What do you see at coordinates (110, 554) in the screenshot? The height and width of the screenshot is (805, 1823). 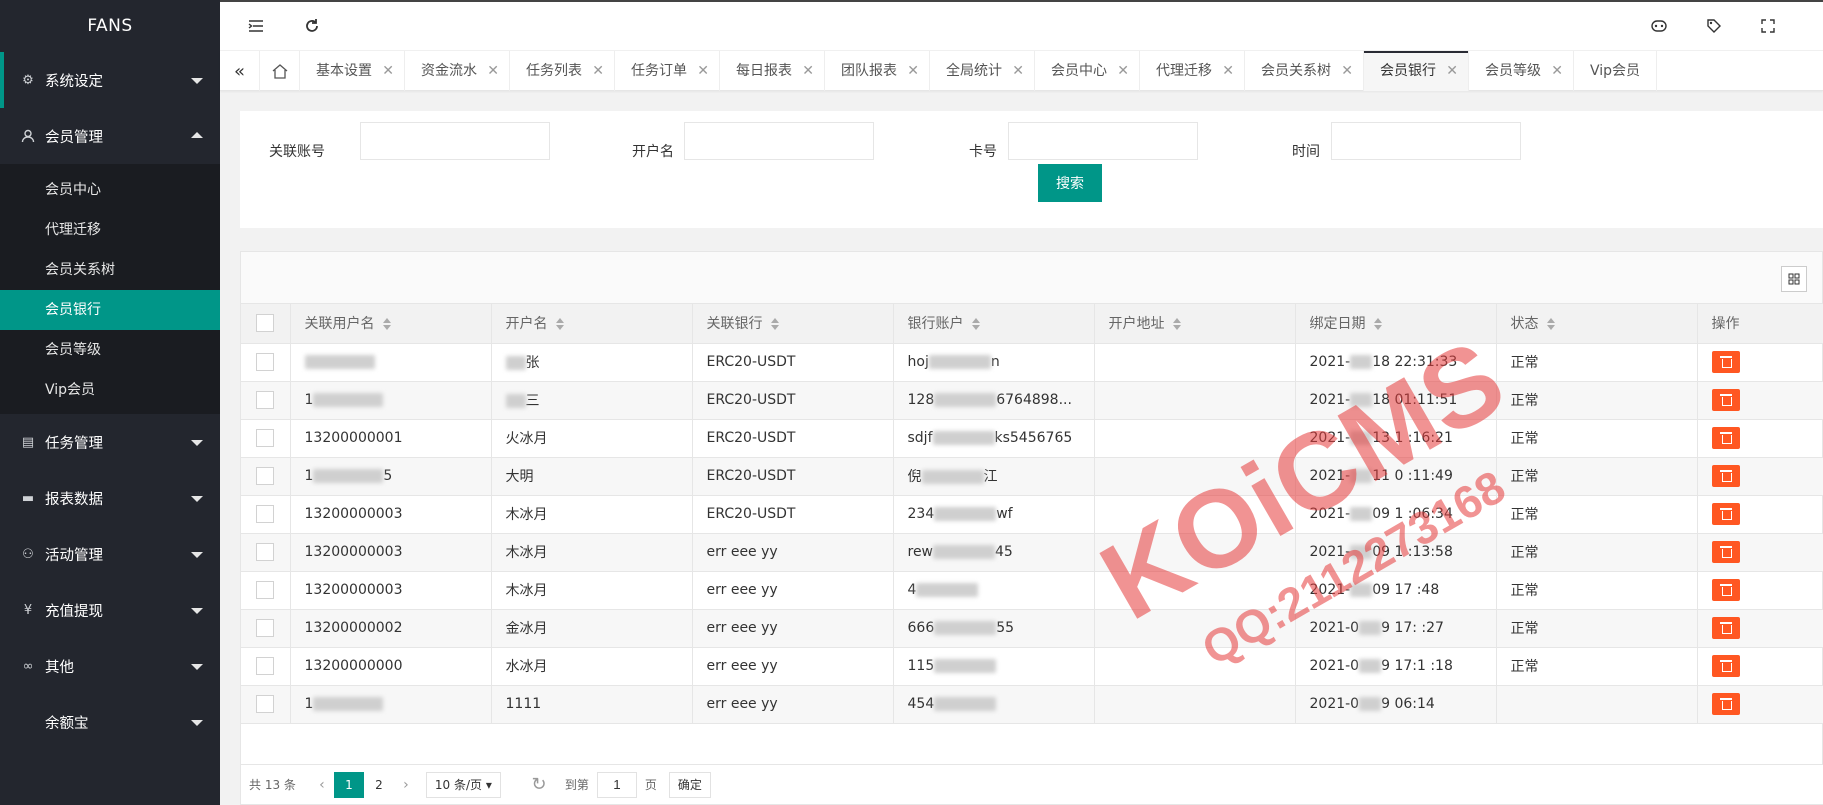 I see `nav-activity-management: ⚇ 活动管理` at bounding box center [110, 554].